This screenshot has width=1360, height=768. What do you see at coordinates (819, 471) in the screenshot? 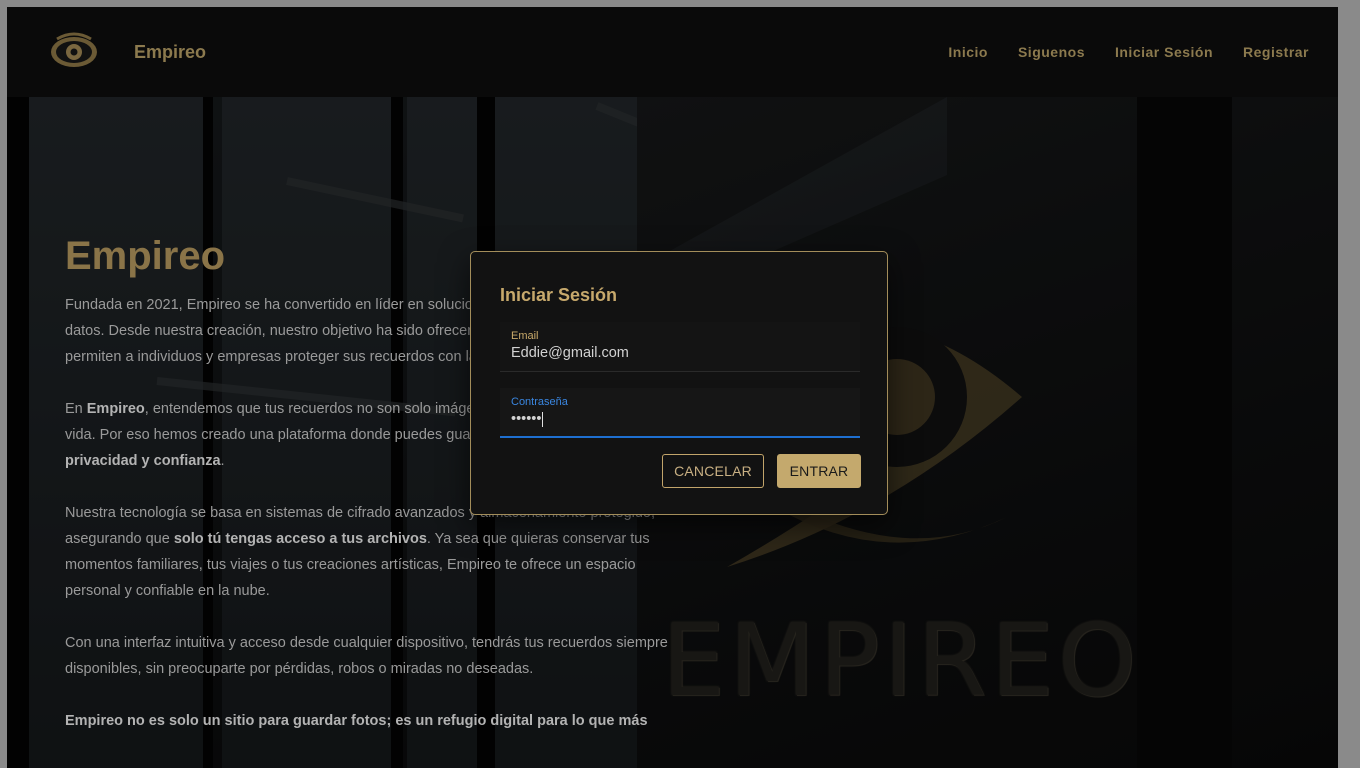
I see `enter-button: ENTRAR` at bounding box center [819, 471].